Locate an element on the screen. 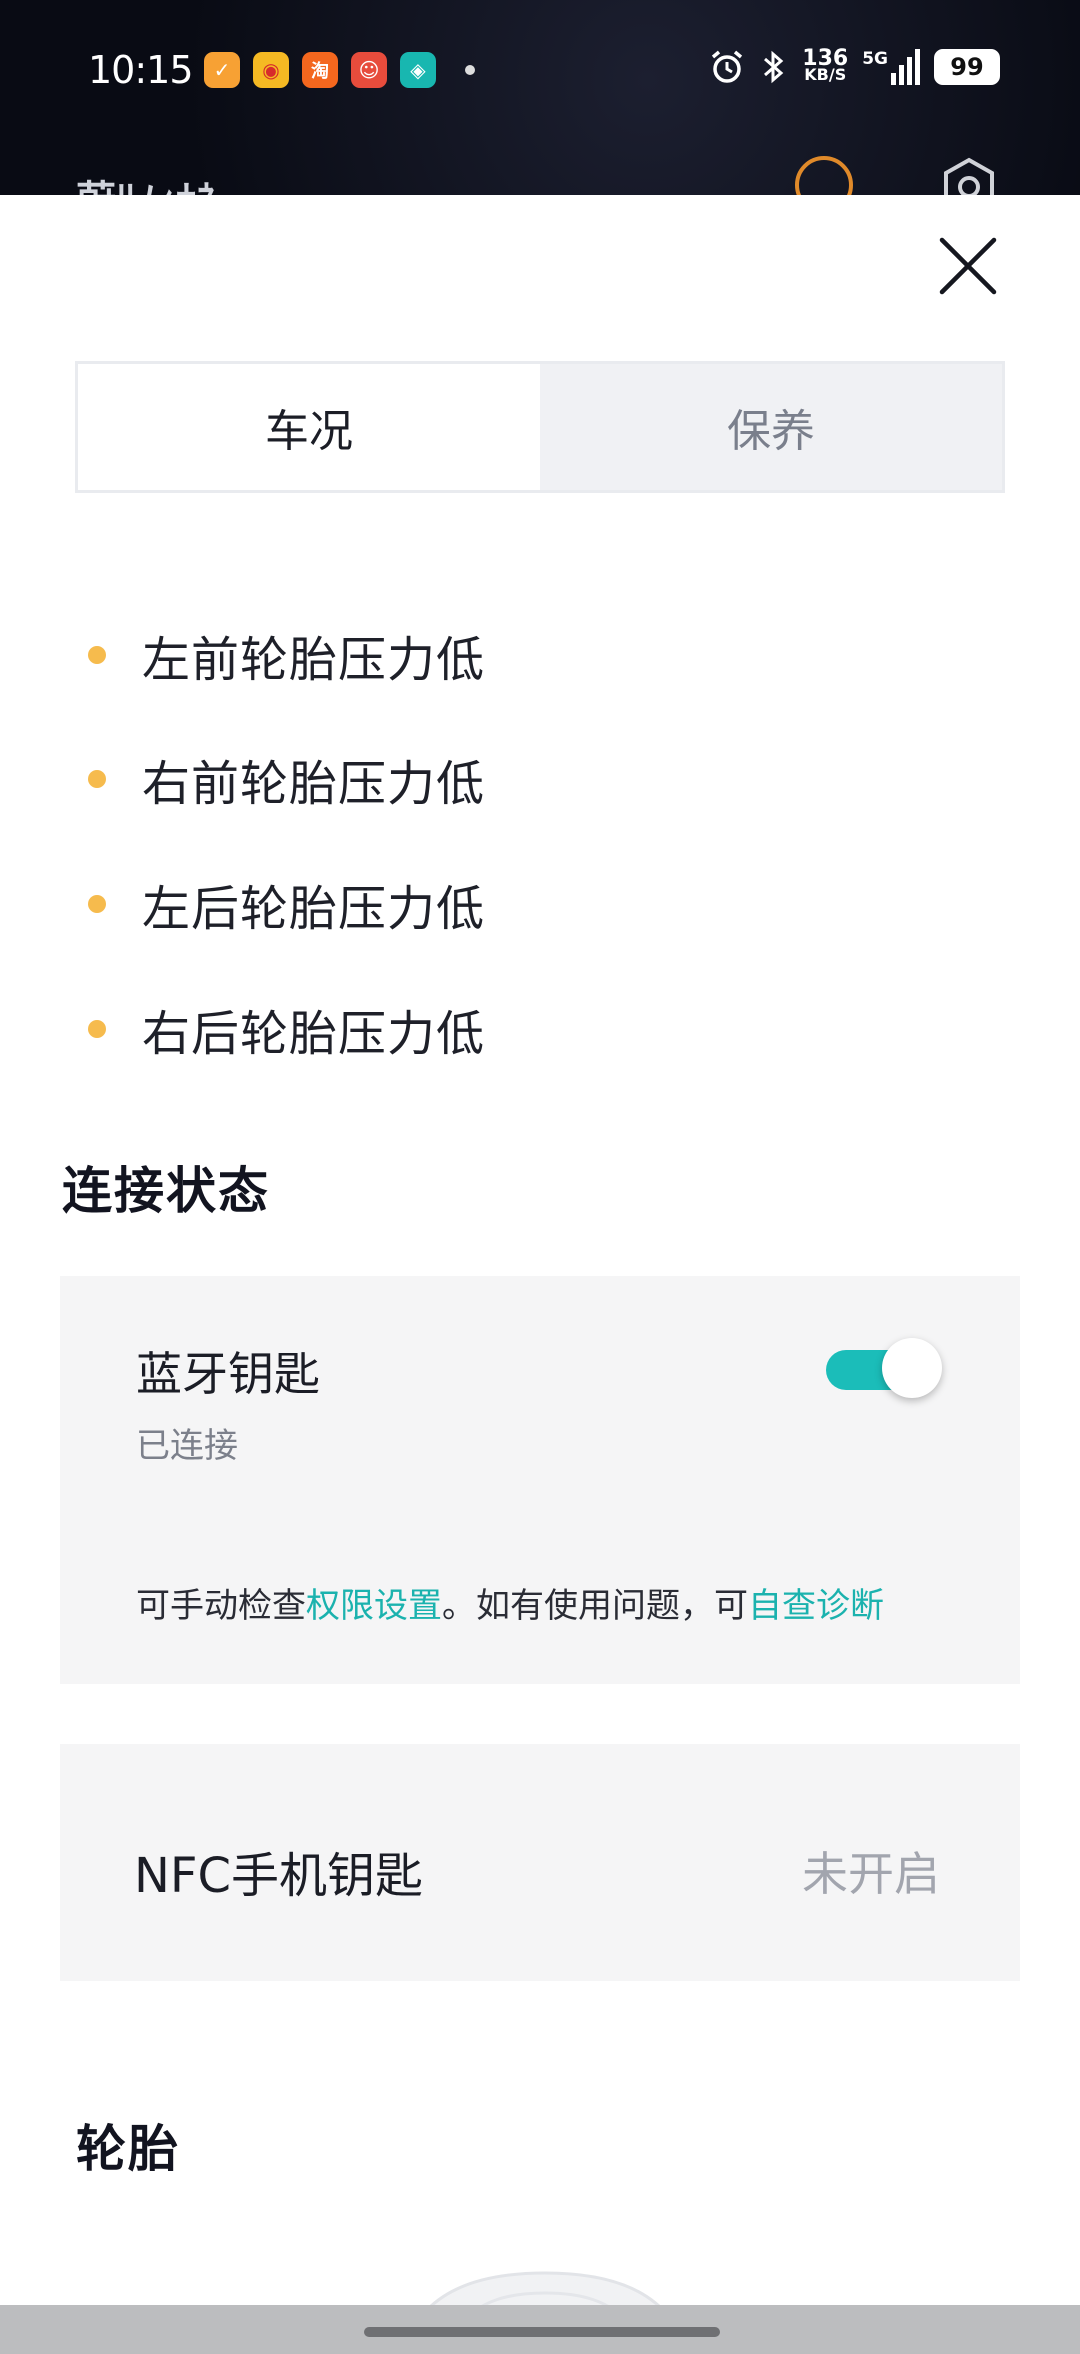 The width and height of the screenshot is (1080, 2354). app-icon-1: ✓ is located at coordinates (222, 70).